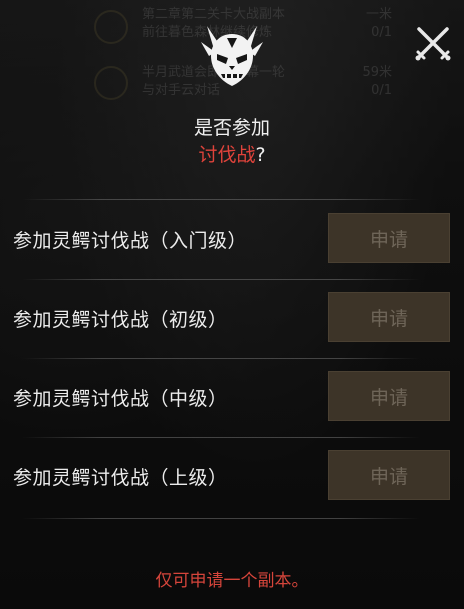 This screenshot has width=464, height=609. What do you see at coordinates (232, 581) in the screenshot?
I see `footer-note: 仅可申请一个副本。` at bounding box center [232, 581].